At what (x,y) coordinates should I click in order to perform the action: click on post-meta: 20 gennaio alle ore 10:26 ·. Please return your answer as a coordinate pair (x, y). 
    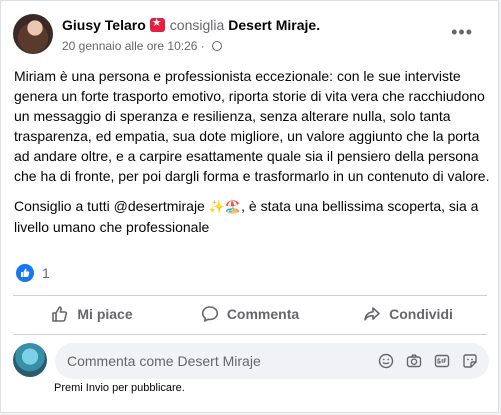
    Looking at the image, I should click on (142, 46).